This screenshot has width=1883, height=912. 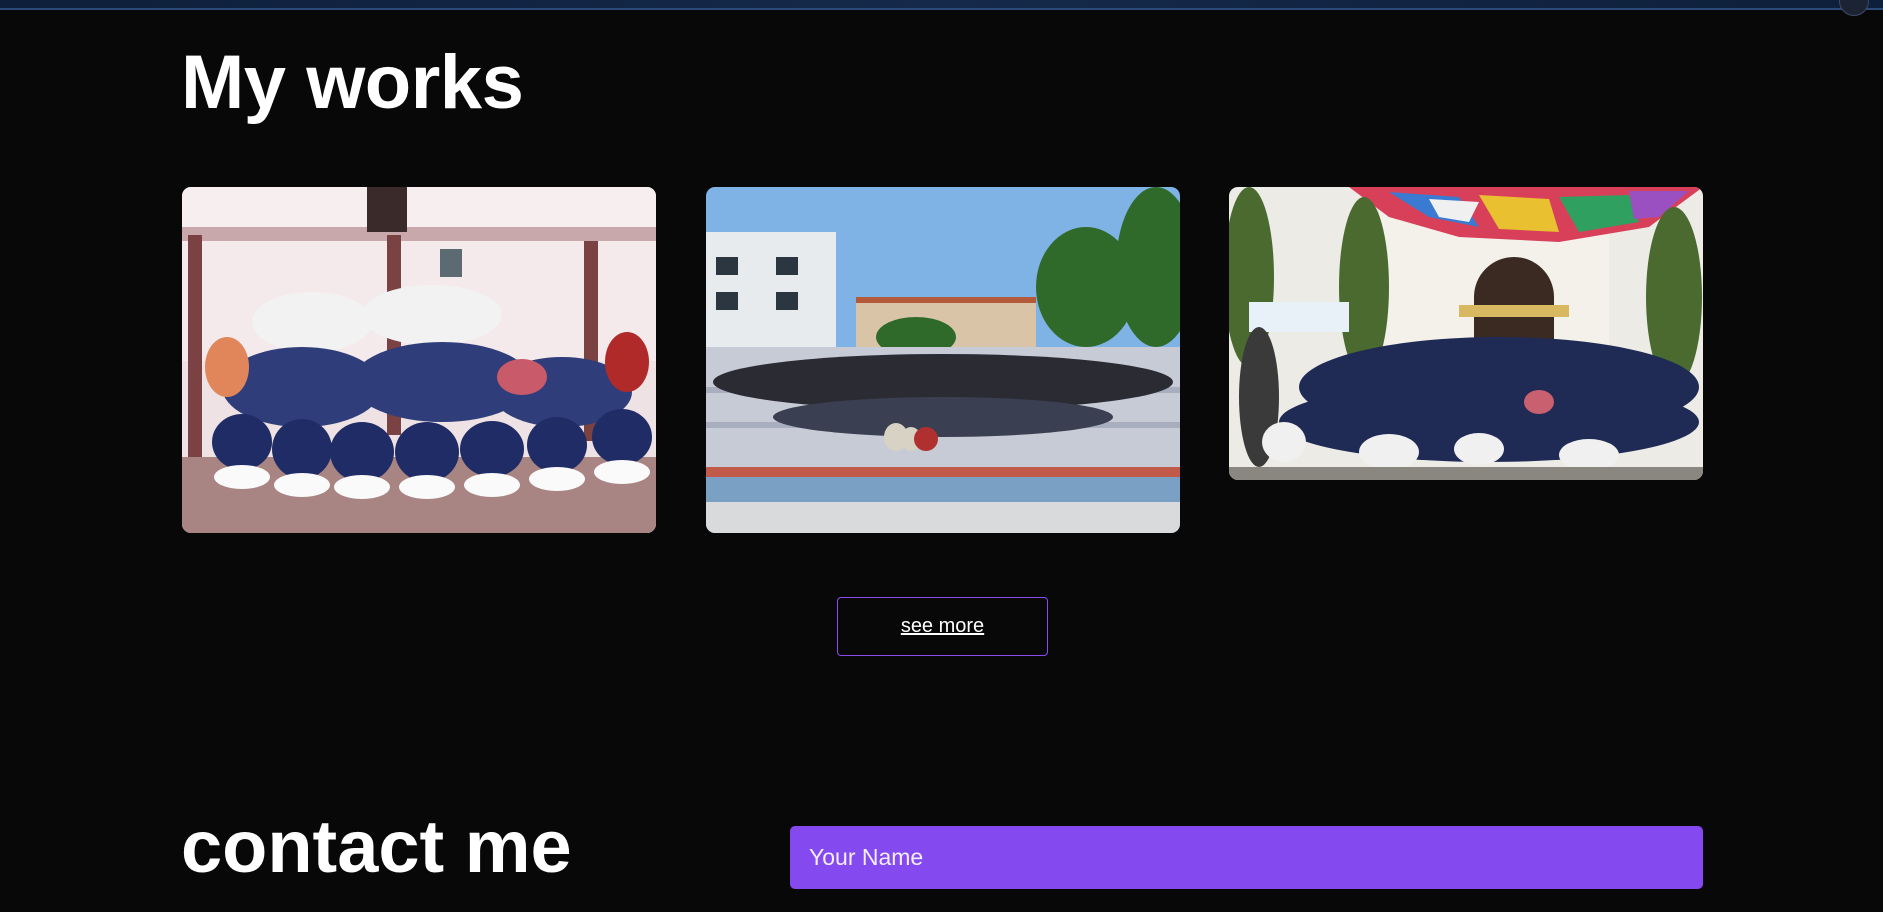 I want to click on see-more-button: see more, so click(x=942, y=626).